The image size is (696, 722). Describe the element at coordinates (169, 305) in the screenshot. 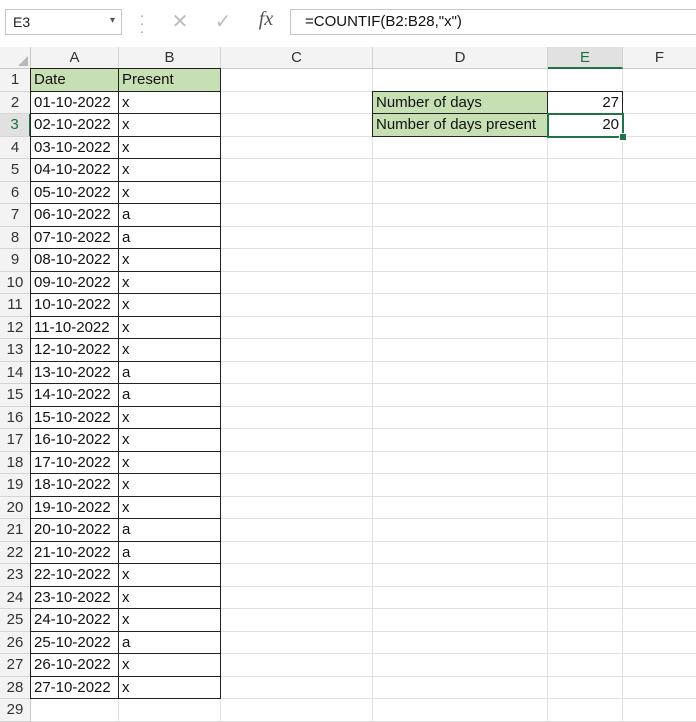

I see `cell-b11: x` at that location.